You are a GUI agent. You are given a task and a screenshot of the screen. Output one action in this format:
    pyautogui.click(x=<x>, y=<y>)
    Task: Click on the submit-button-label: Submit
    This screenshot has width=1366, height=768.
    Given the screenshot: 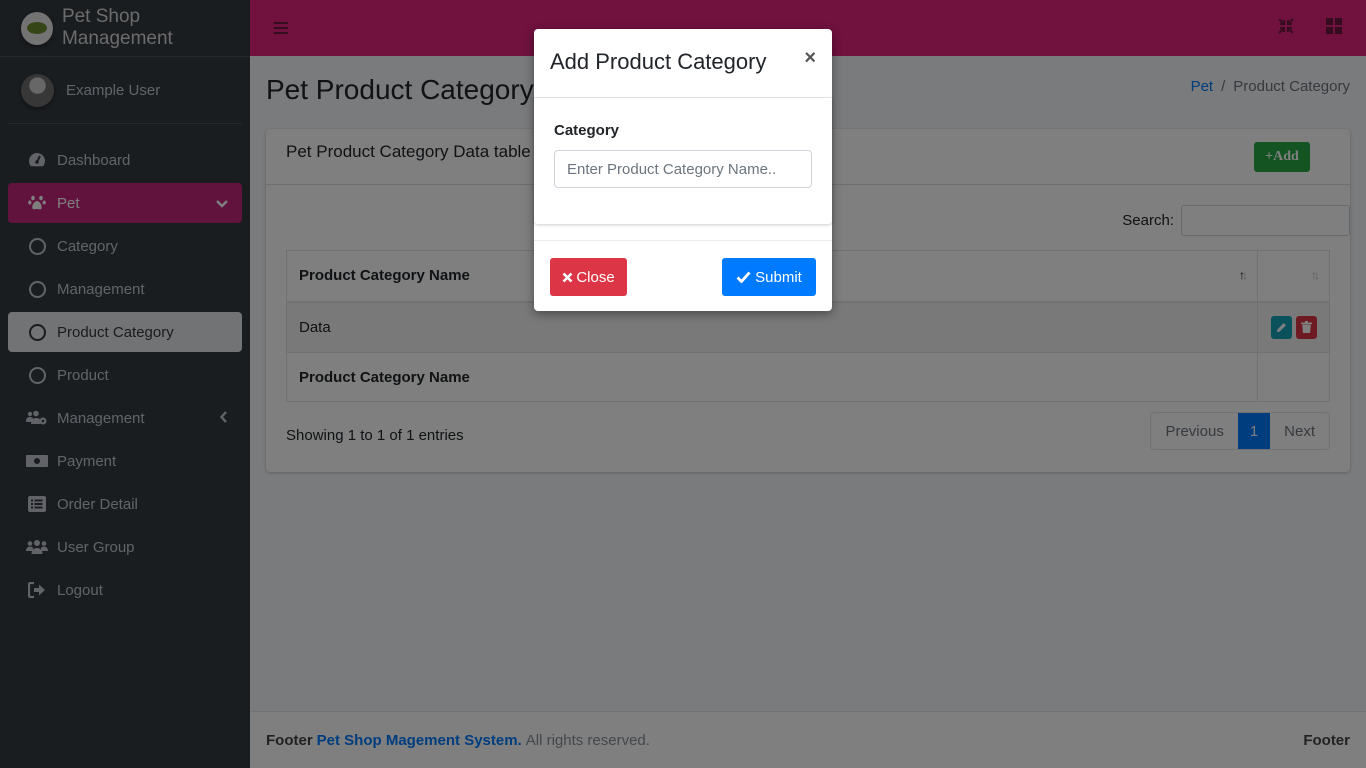 What is the action you would take?
    pyautogui.click(x=778, y=277)
    